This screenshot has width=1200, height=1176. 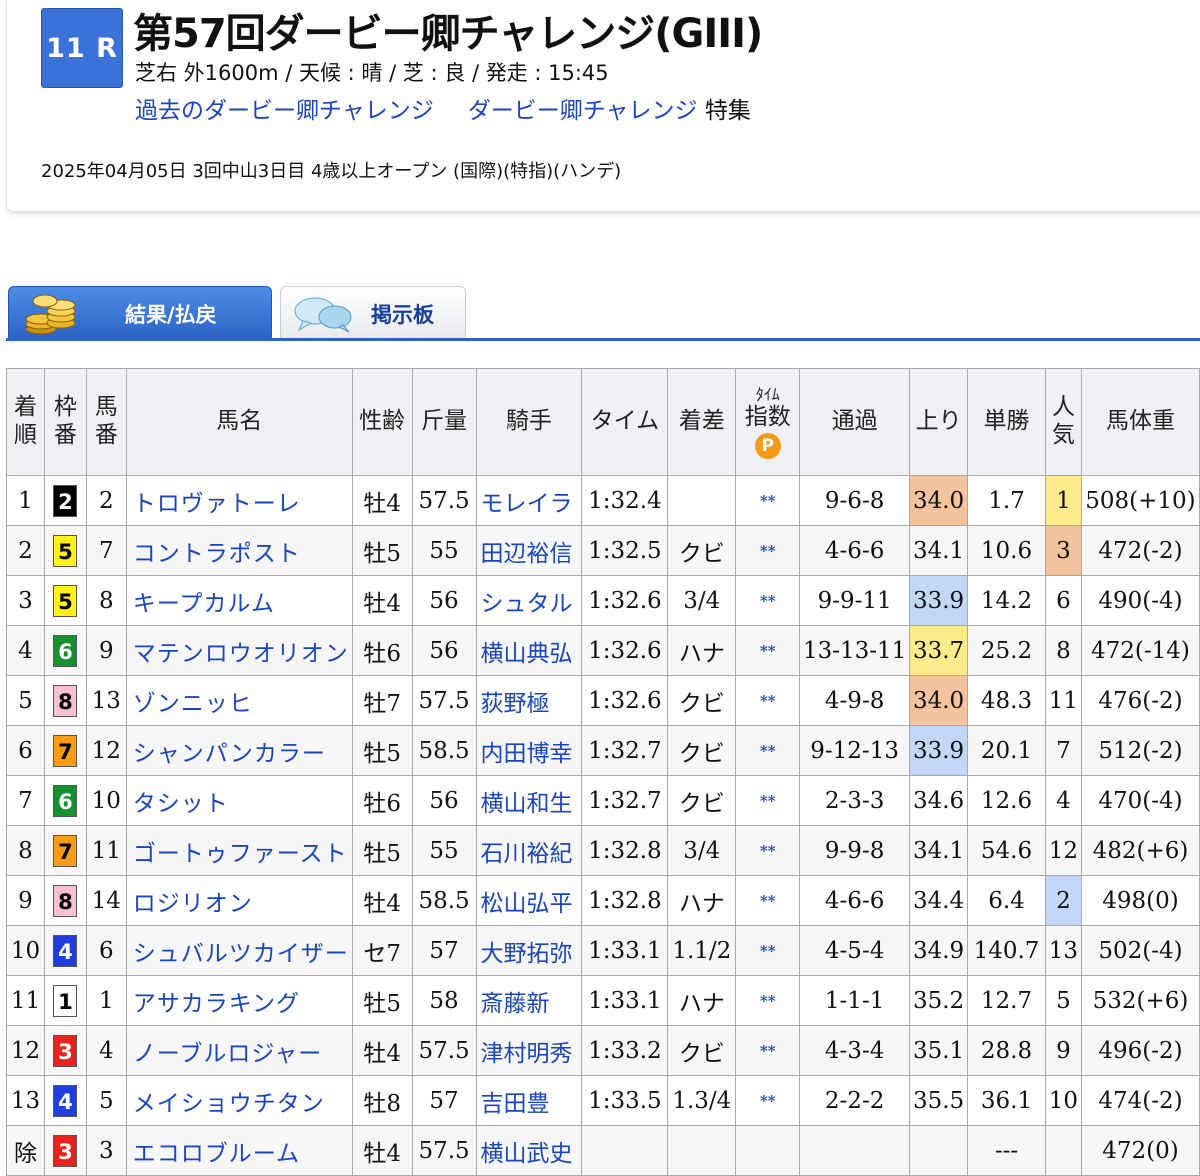 What do you see at coordinates (373, 313) in the screenshot?
I see `tab-board: 掲示板` at bounding box center [373, 313].